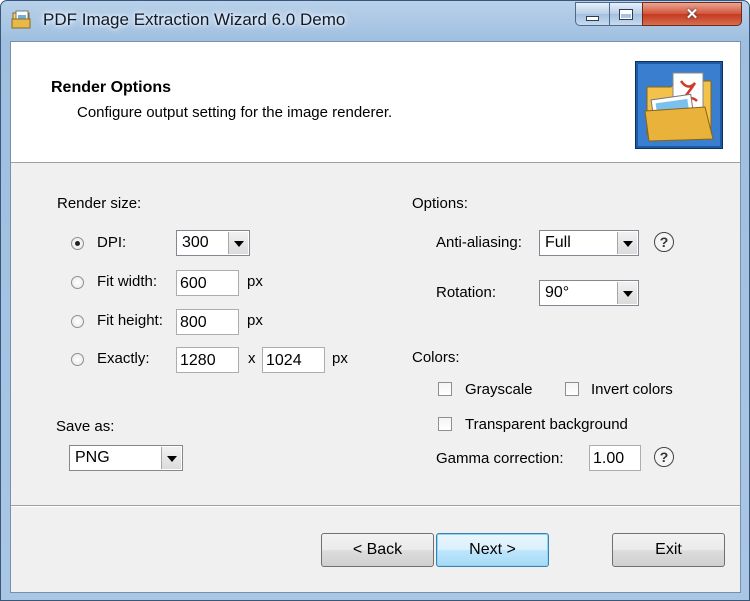 The height and width of the screenshot is (601, 750). I want to click on anti-aliasing-label: Anti-aliasing:, so click(479, 242).